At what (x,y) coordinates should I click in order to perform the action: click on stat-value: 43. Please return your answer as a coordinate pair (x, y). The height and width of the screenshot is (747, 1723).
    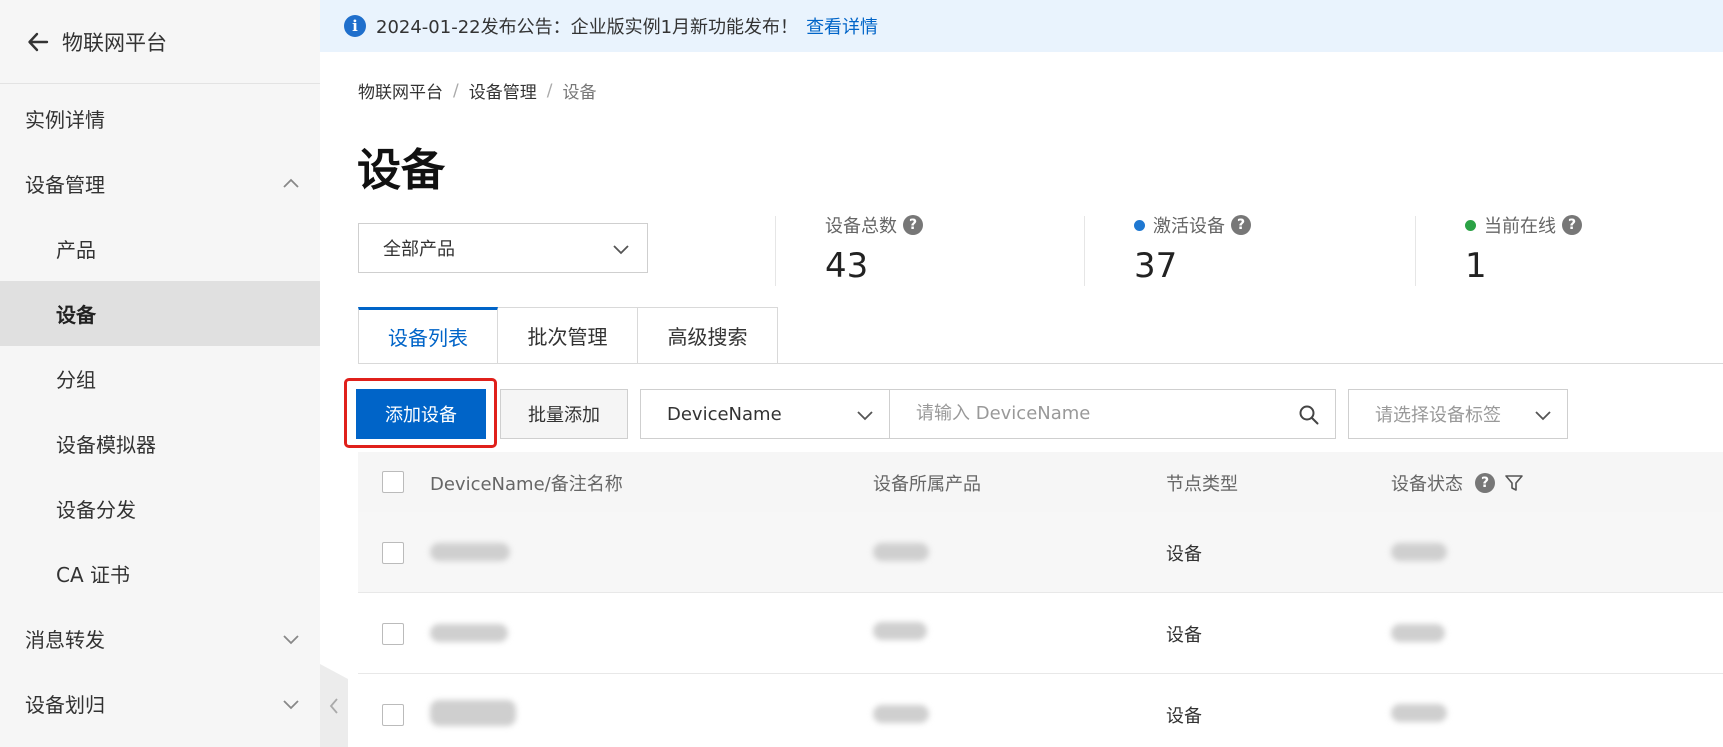
    Looking at the image, I should click on (847, 266).